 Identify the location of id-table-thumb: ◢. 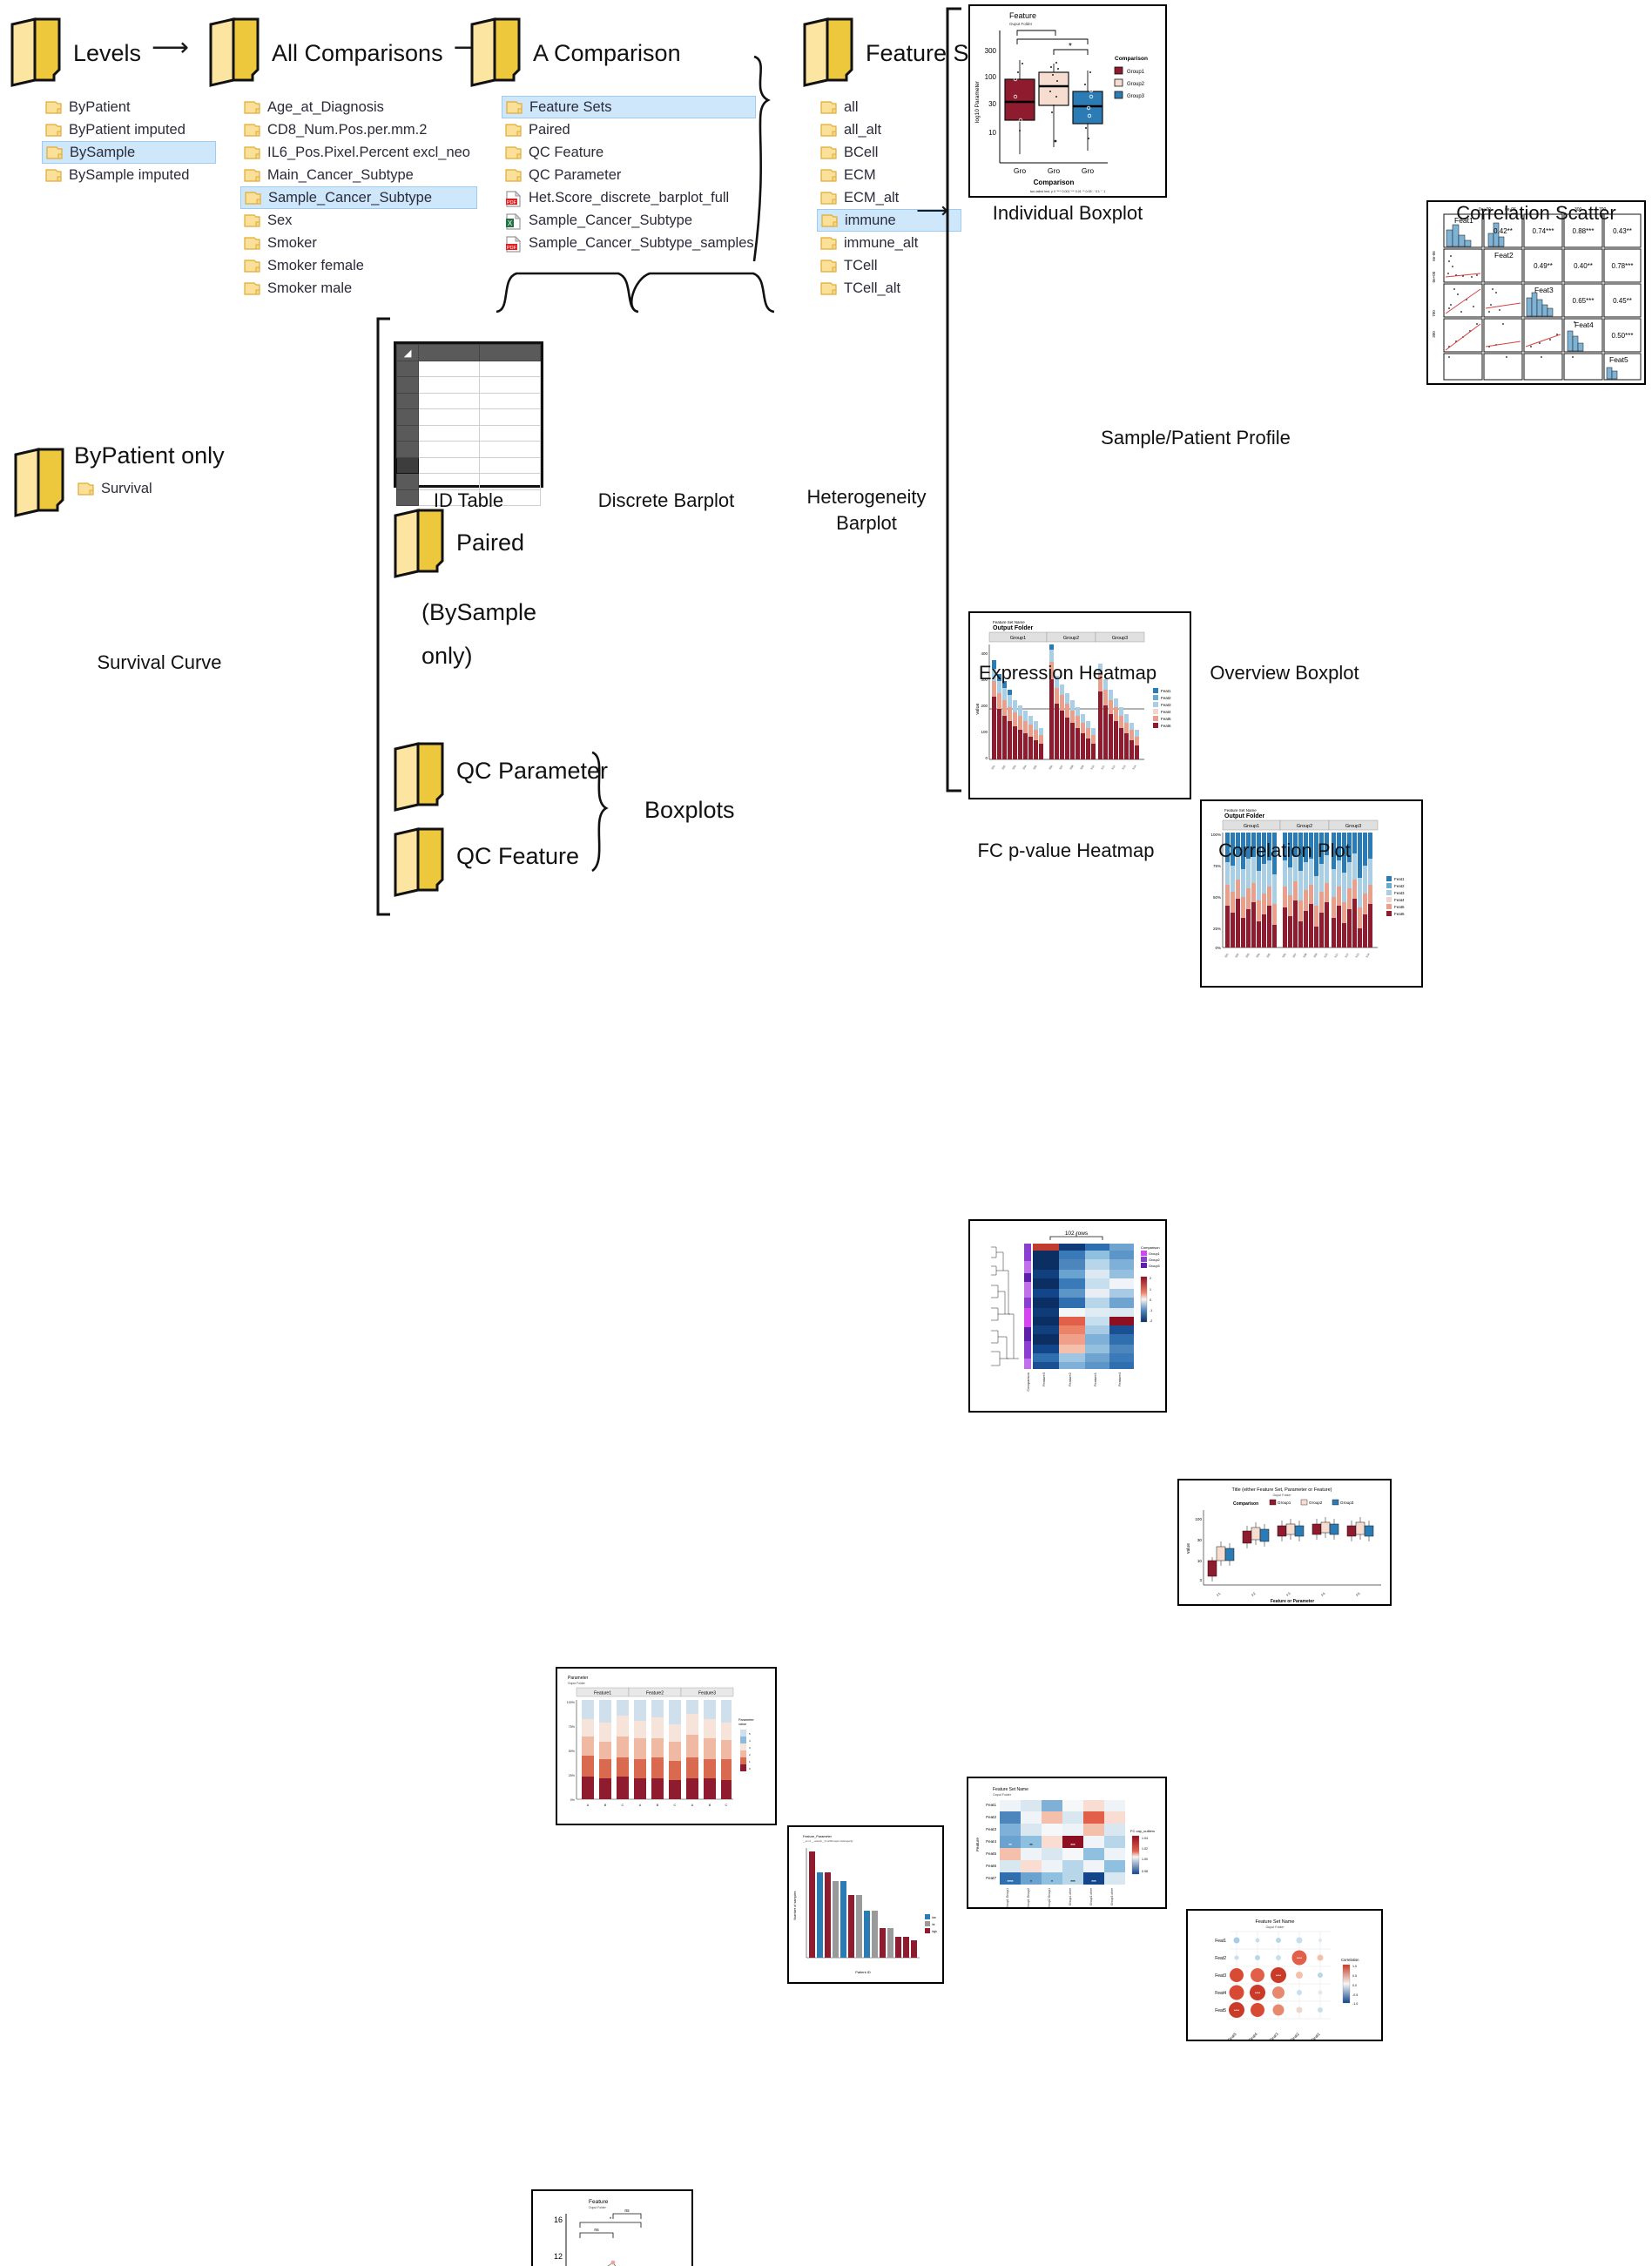
(469, 423).